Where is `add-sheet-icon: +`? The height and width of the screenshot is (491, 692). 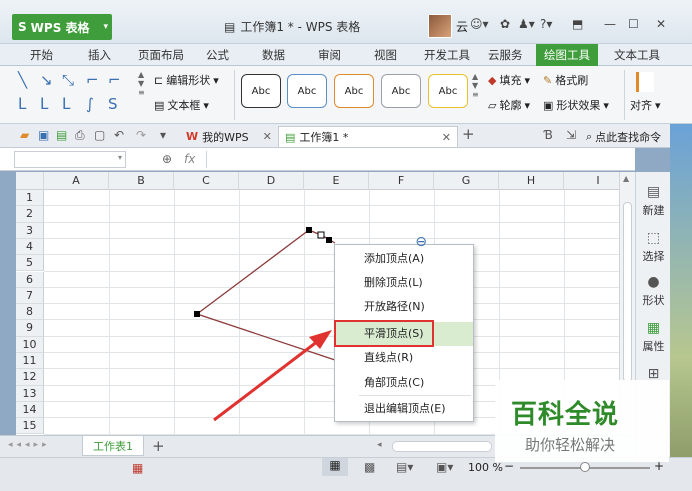
add-sheet-icon: + is located at coordinates (158, 446).